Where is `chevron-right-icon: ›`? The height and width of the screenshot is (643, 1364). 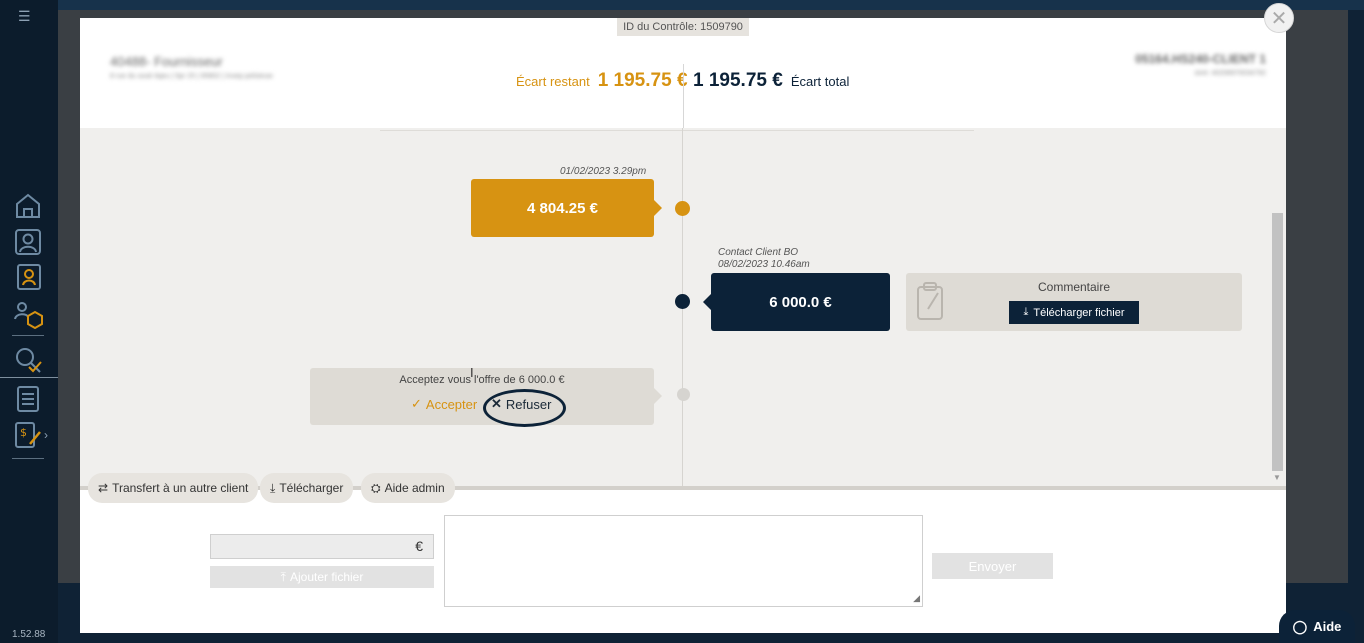
chevron-right-icon: › is located at coordinates (46, 435).